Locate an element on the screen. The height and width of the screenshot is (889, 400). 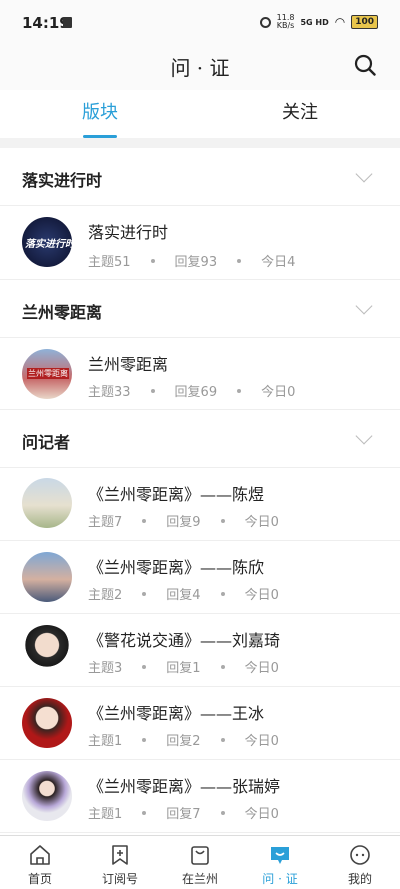
home-icon is located at coordinates (40, 855).